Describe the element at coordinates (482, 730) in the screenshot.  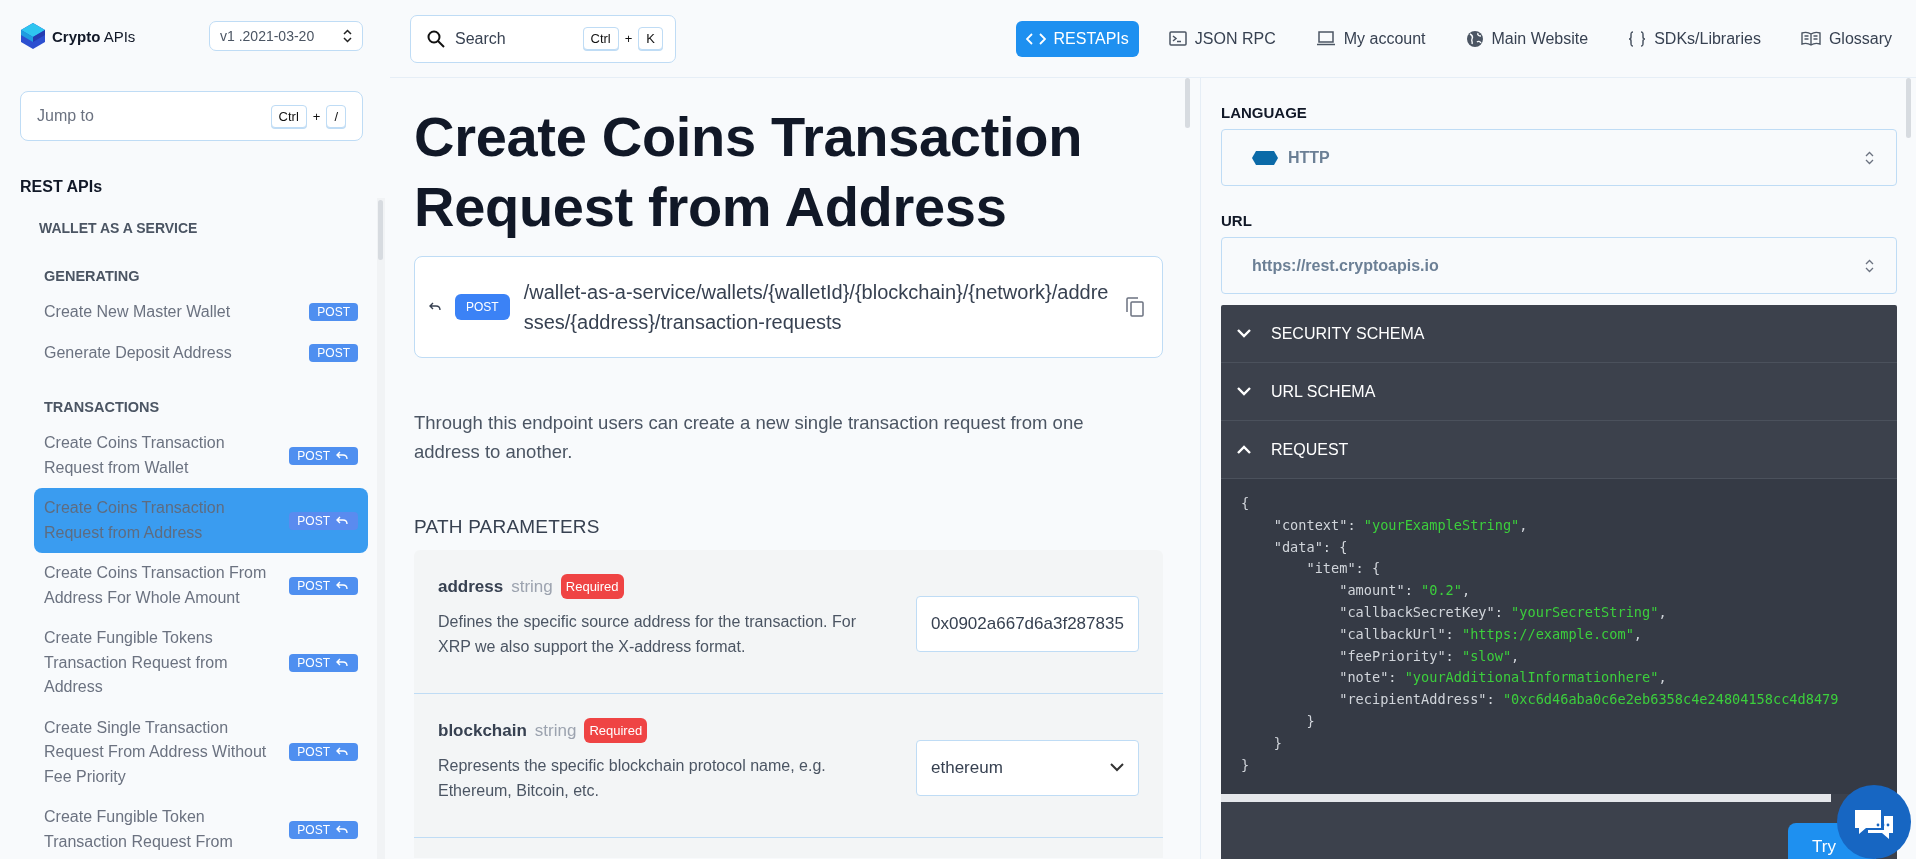
I see `param-name: blockchain` at that location.